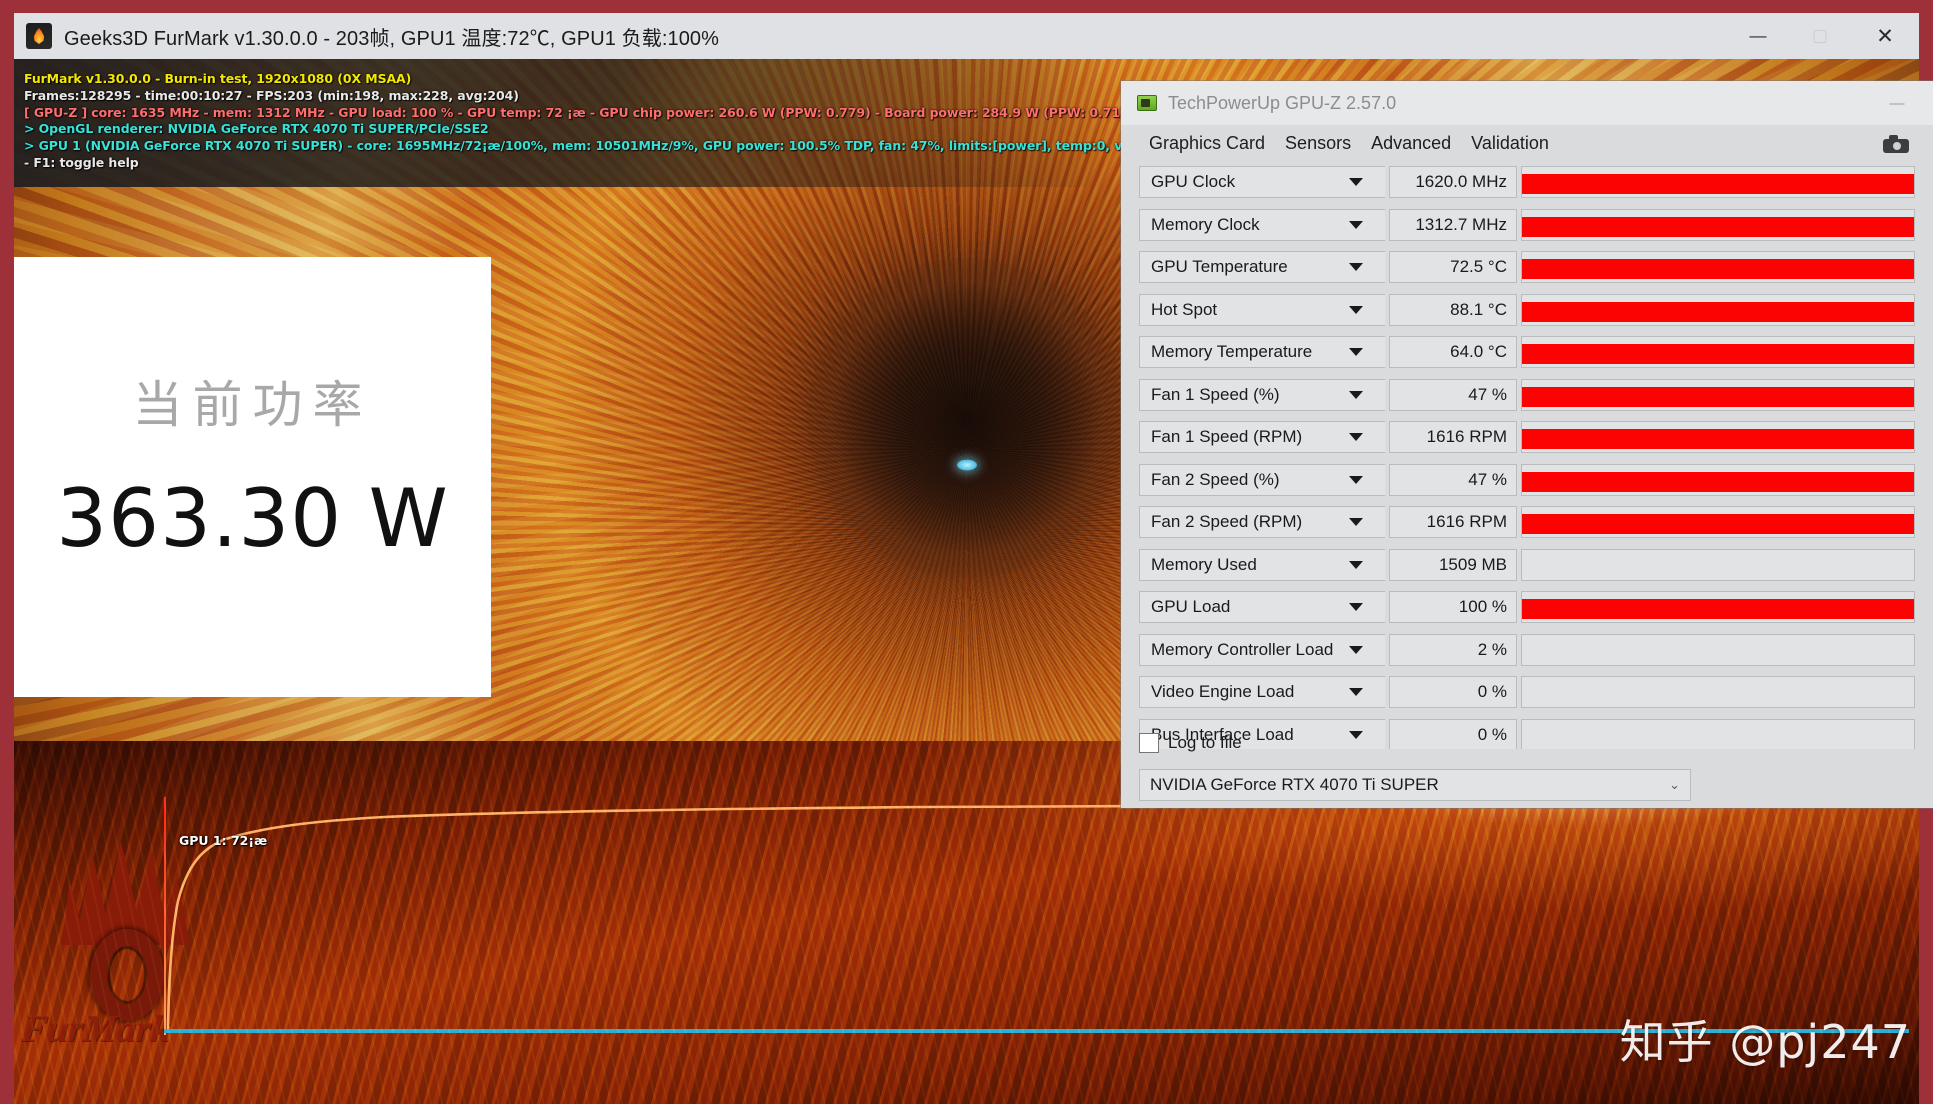  Describe the element at coordinates (1453, 607) in the screenshot. I see `sensor-value: 100 %` at that location.